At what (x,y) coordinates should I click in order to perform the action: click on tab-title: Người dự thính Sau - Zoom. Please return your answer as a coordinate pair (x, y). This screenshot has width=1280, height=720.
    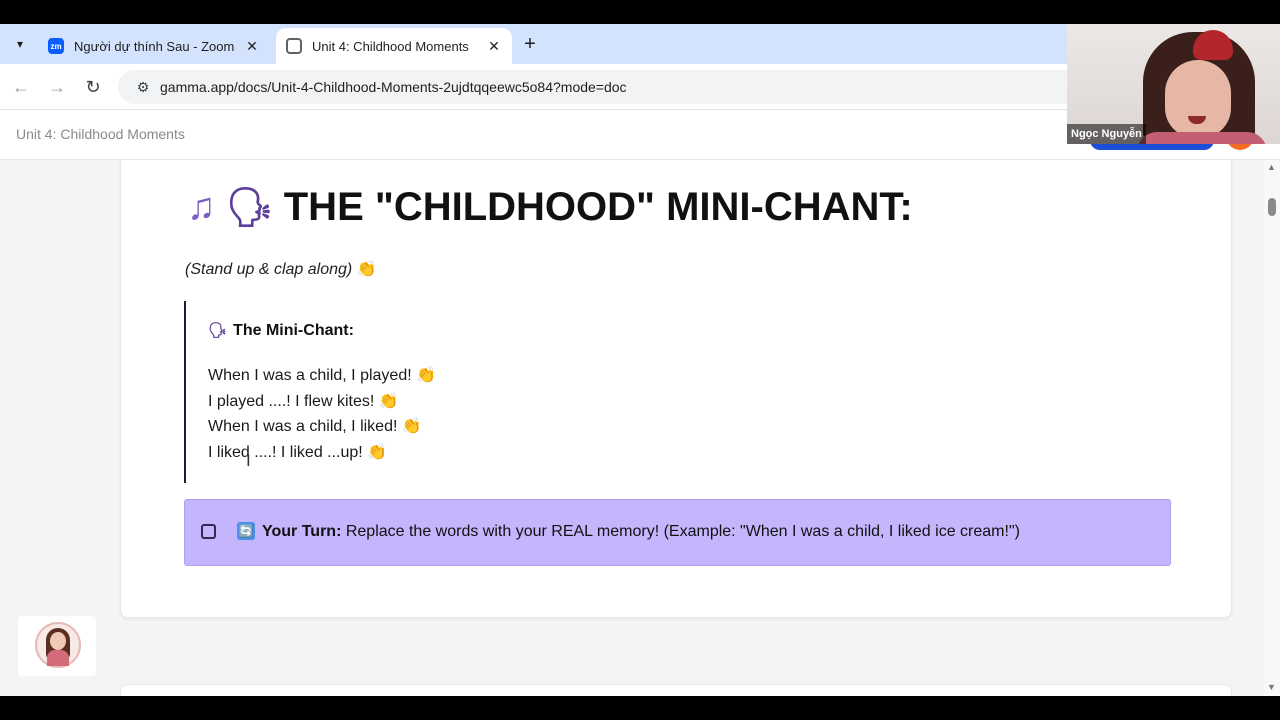
    Looking at the image, I should click on (154, 46).